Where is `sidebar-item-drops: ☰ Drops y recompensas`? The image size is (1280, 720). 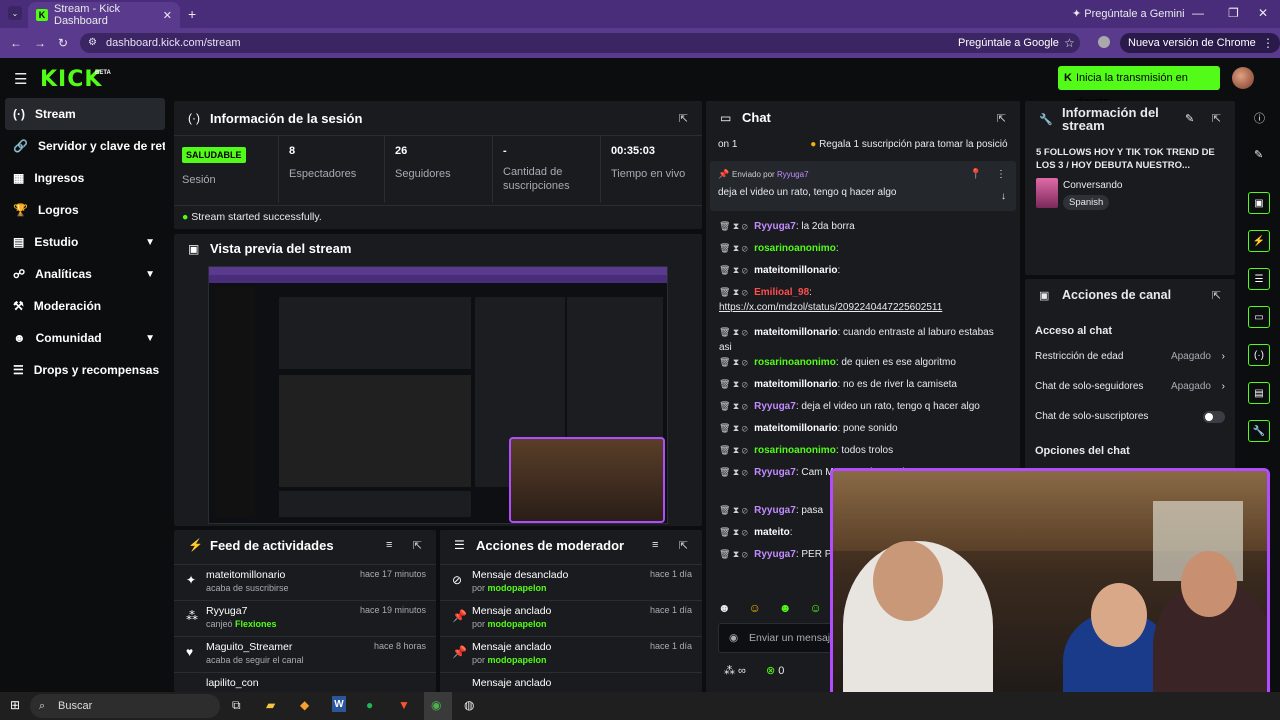
sidebar-item-drops: ☰ Drops y recompensas is located at coordinates (85, 370).